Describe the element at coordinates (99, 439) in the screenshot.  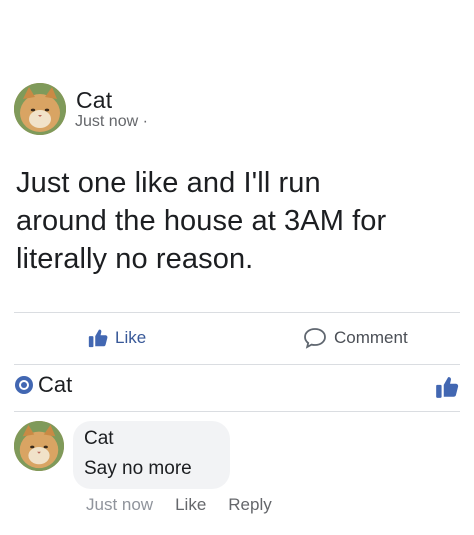
I see `comment-author-name: Cat` at that location.